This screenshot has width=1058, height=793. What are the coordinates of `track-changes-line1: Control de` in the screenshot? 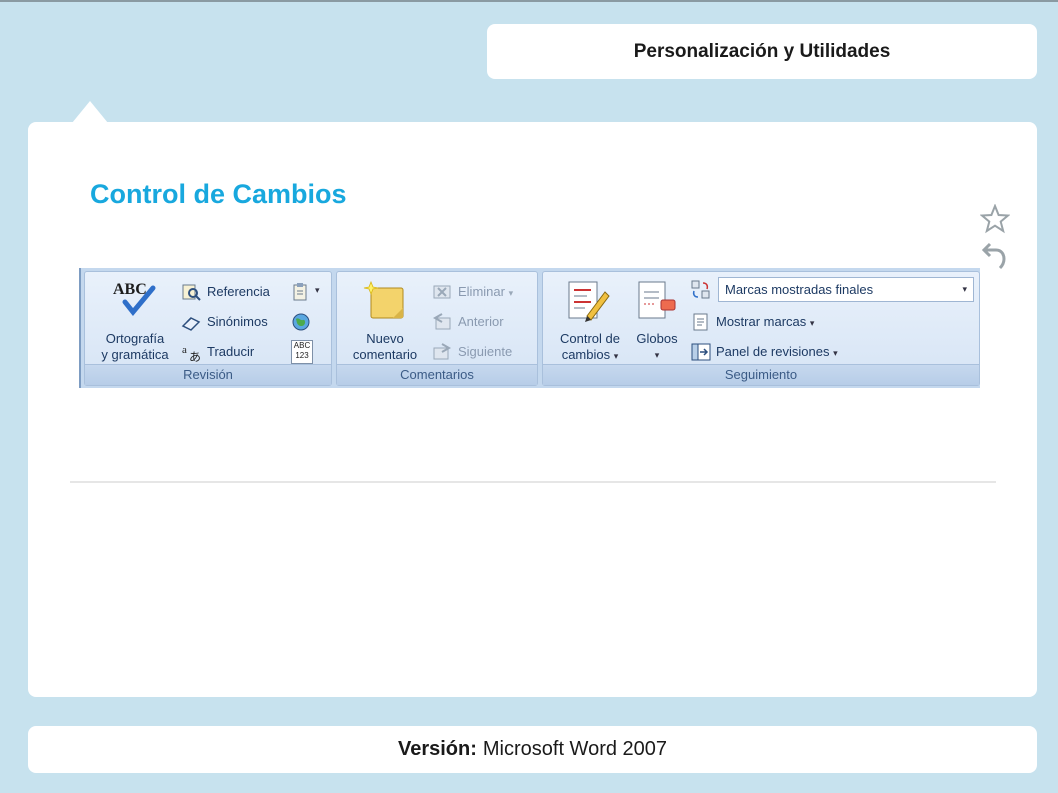 It's located at (590, 338).